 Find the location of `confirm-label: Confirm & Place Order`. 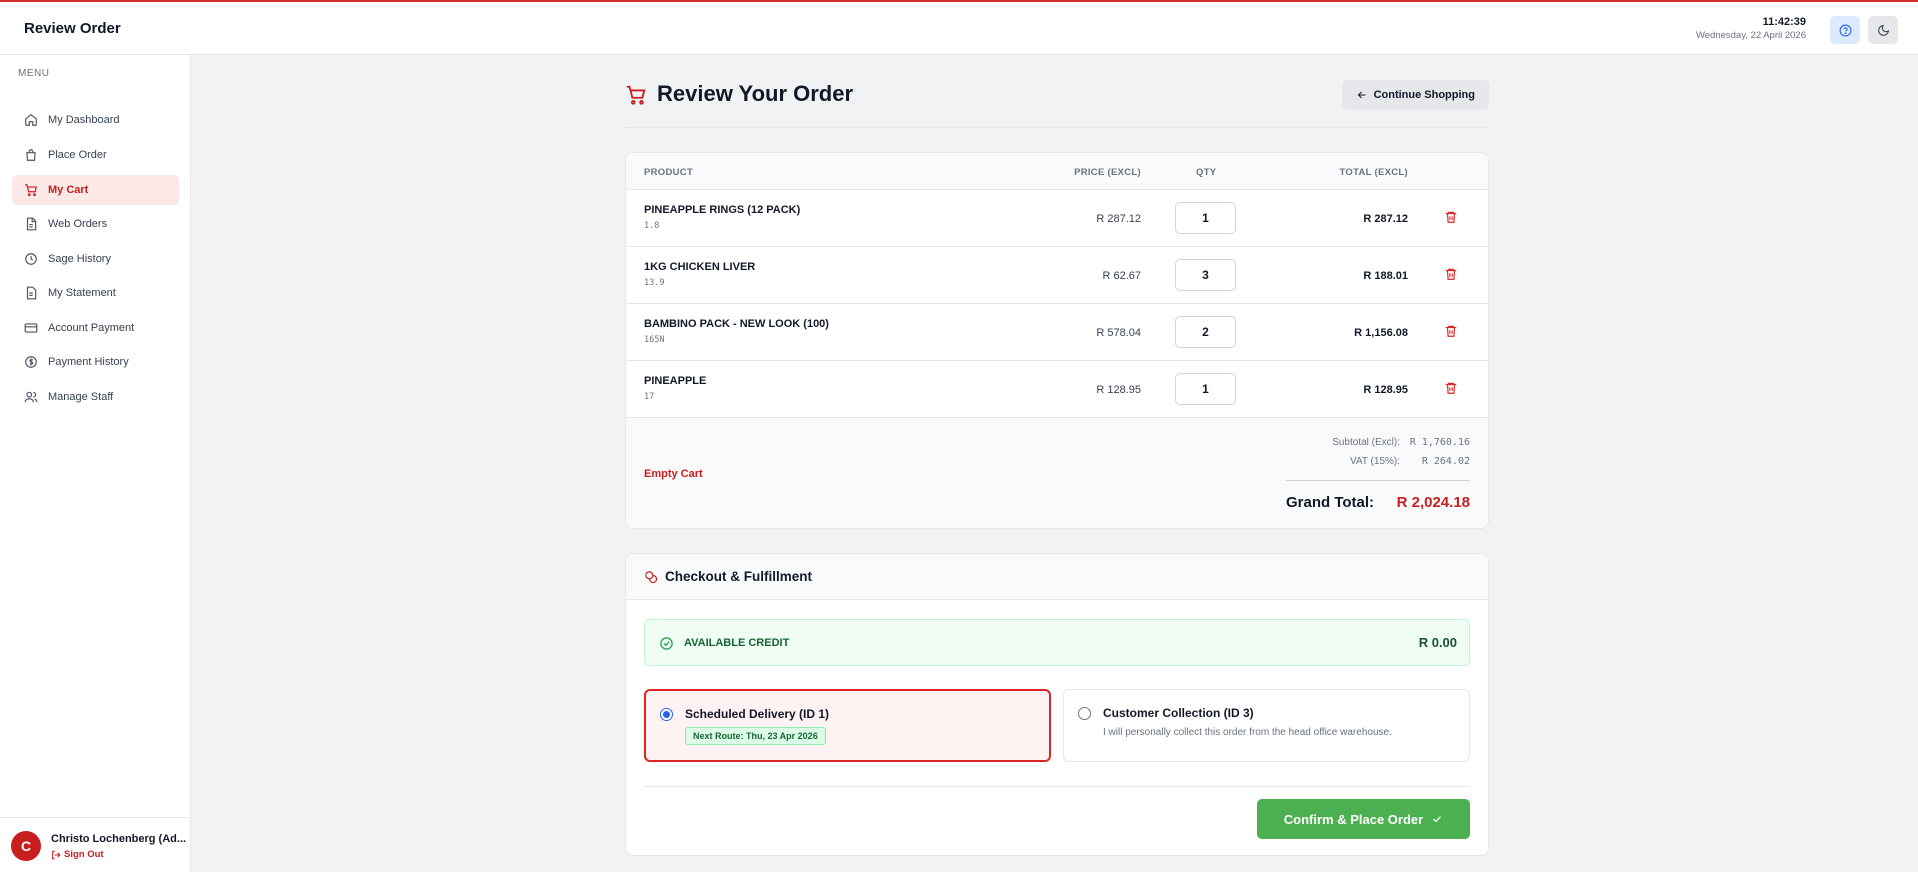

confirm-label: Confirm & Place Order is located at coordinates (1353, 819).